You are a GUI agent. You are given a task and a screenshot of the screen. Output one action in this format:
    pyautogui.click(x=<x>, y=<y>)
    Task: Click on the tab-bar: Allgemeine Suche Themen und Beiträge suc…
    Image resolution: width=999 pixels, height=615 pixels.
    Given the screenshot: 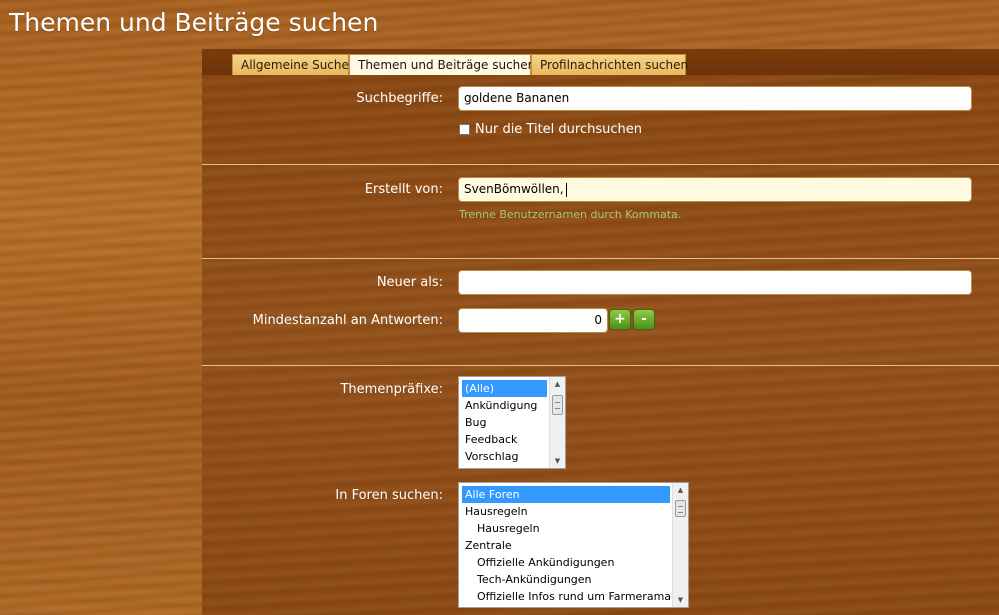 What is the action you would take?
    pyautogui.click(x=600, y=62)
    